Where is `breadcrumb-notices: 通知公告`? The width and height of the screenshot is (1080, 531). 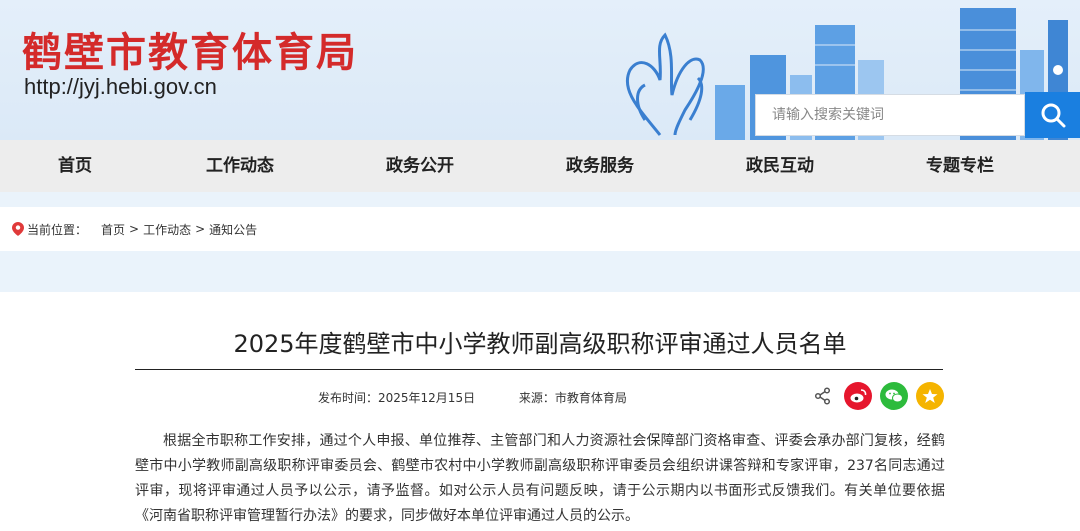
breadcrumb-notices: 通知公告 is located at coordinates (233, 229).